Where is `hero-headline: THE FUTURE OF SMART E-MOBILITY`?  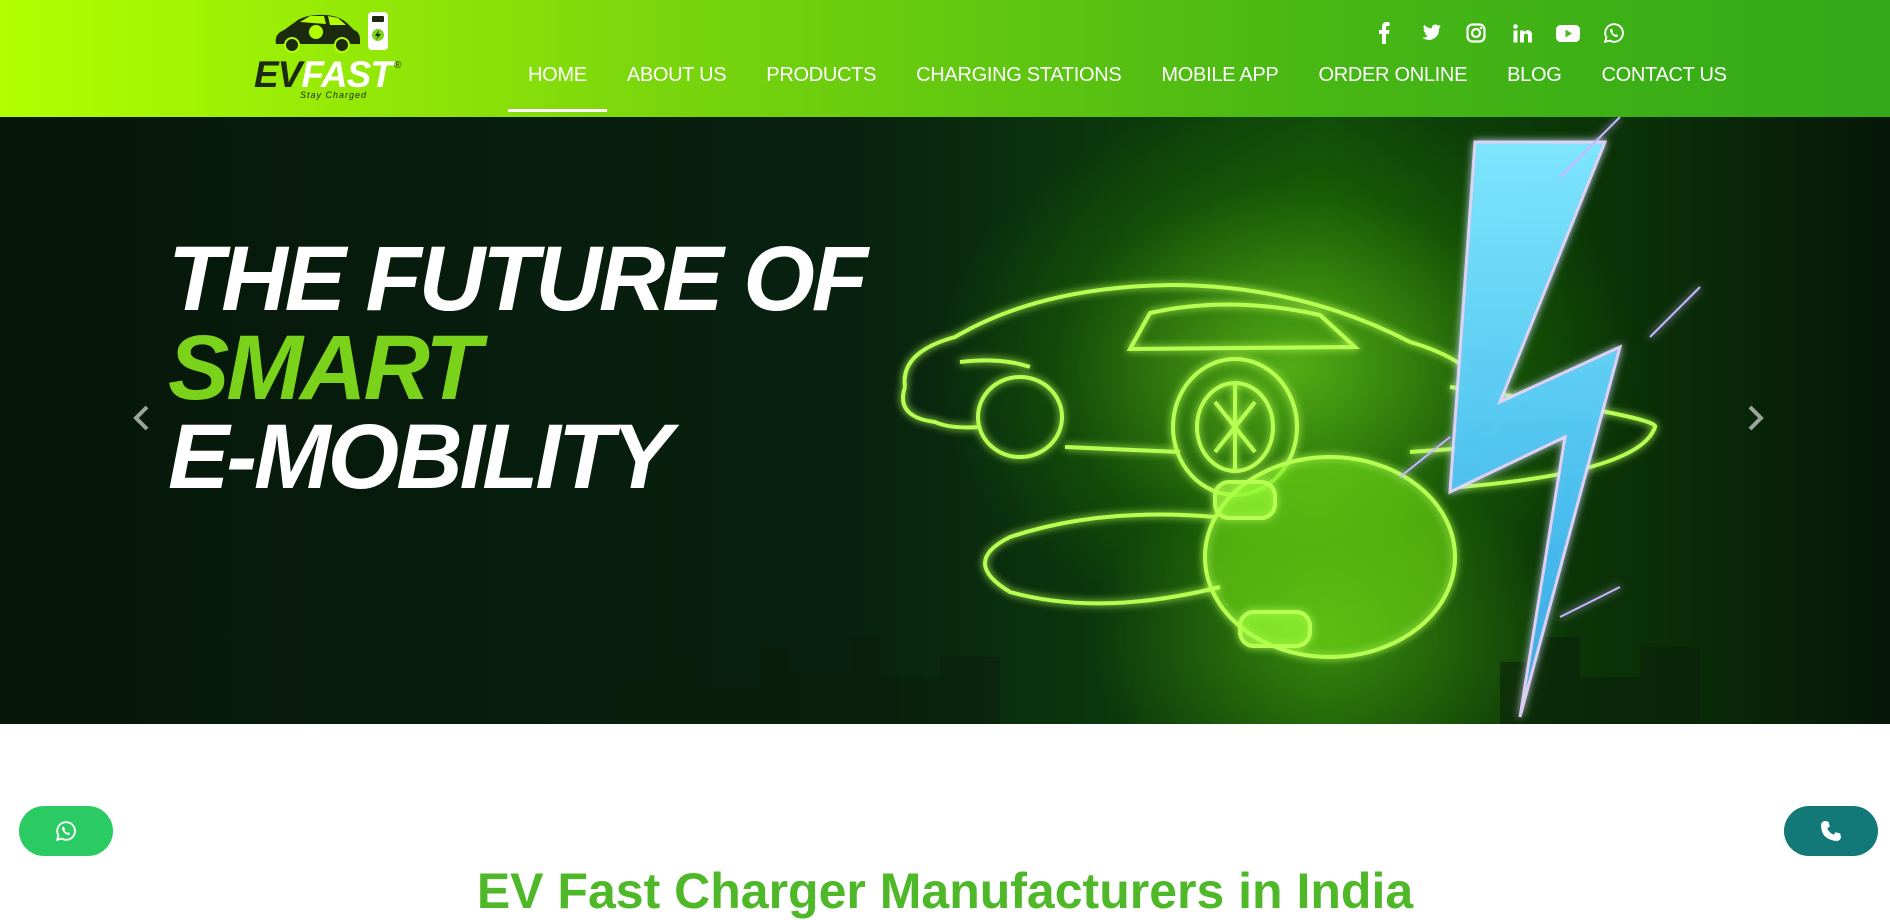
hero-headline: THE FUTURE OF SMART E-MOBILITY is located at coordinates (518, 368).